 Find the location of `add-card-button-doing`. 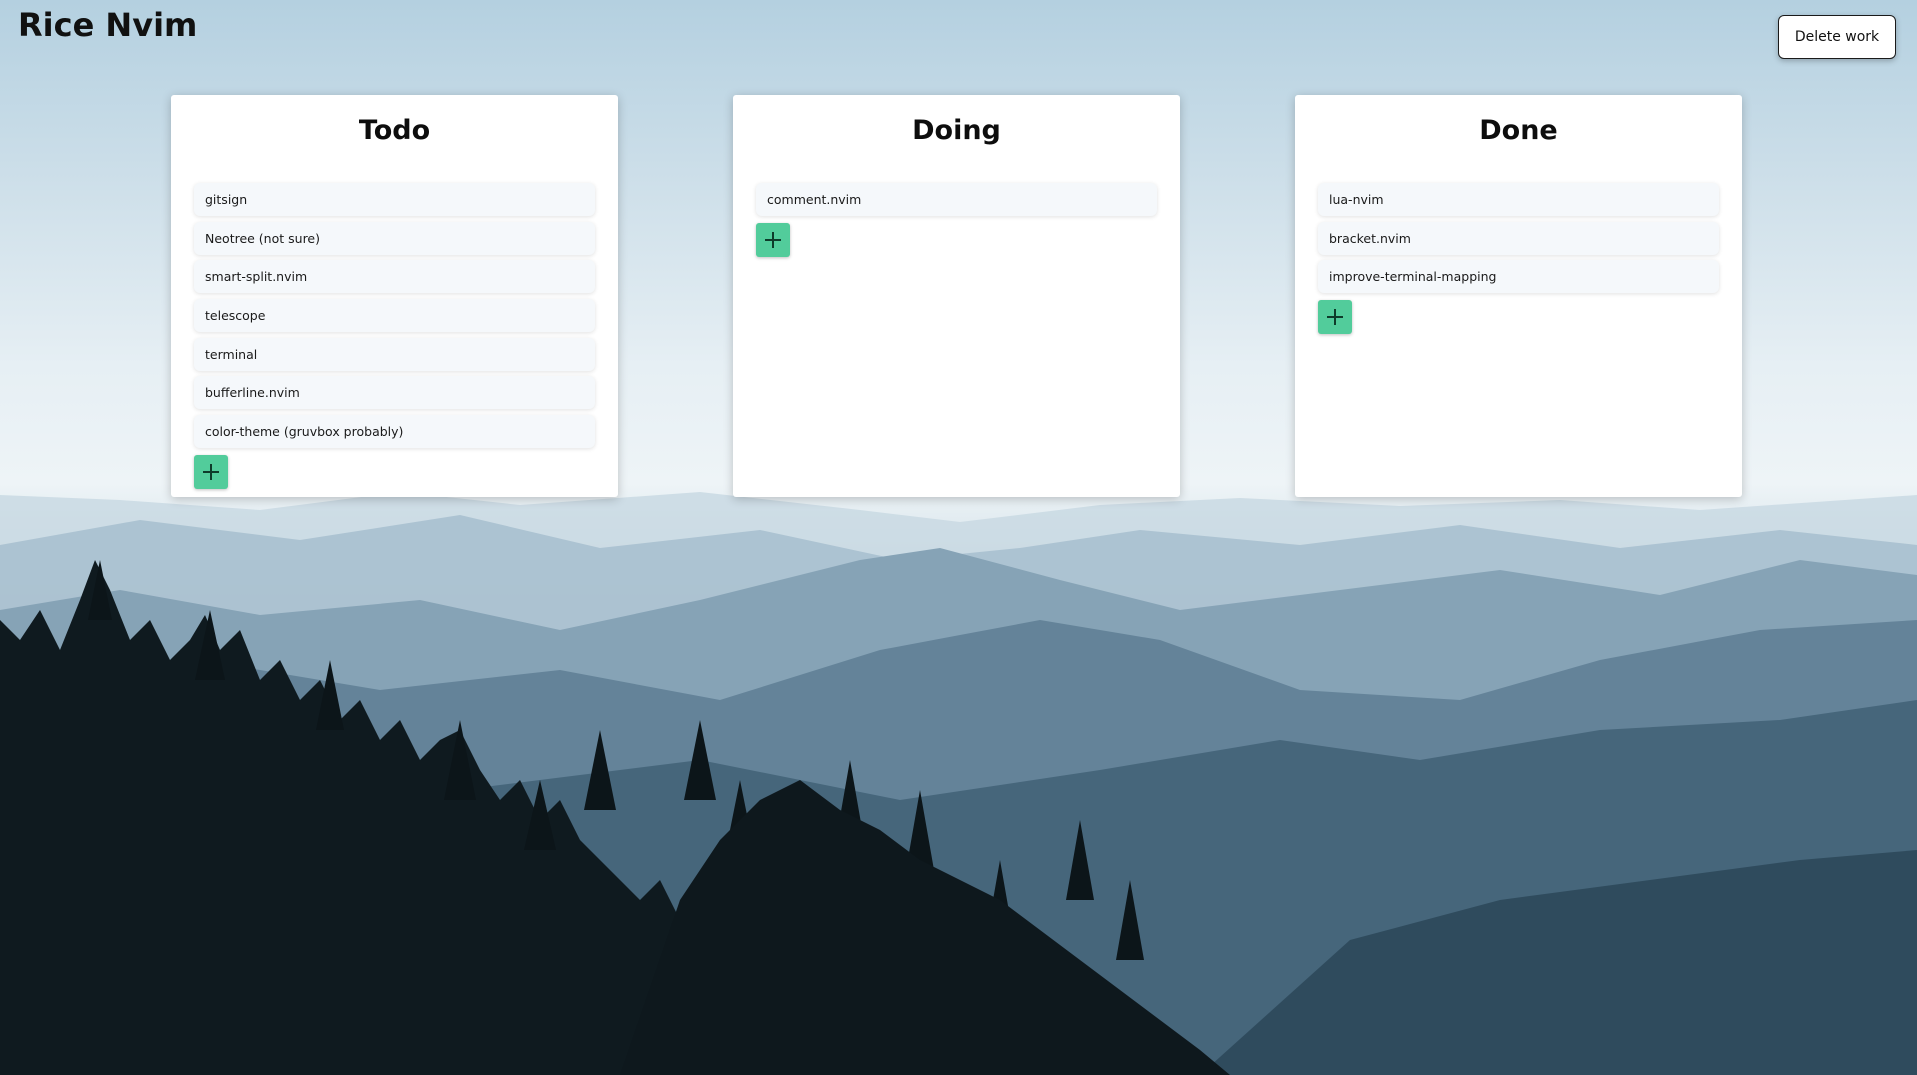

add-card-button-doing is located at coordinates (773, 239).